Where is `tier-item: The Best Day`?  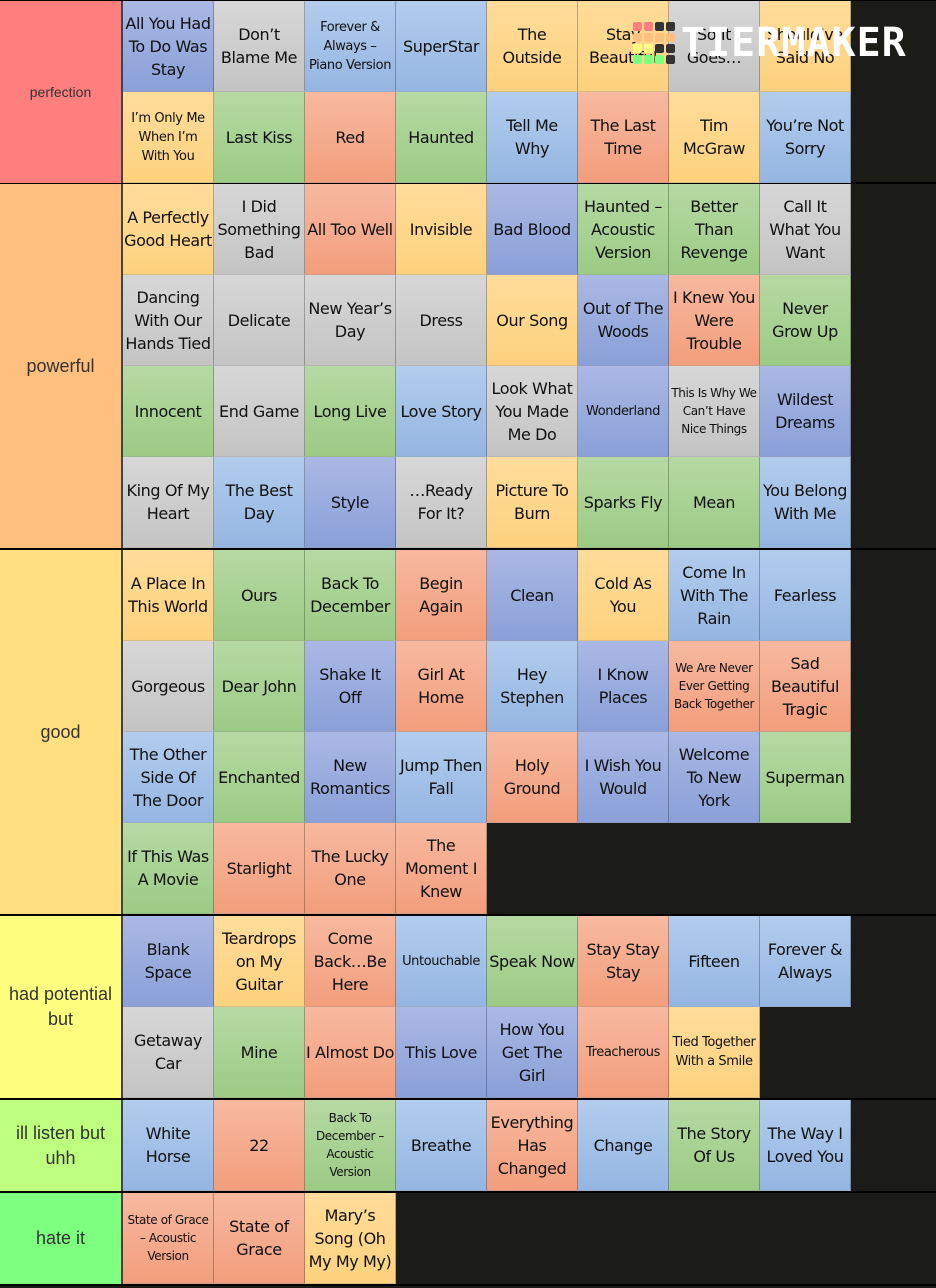 tier-item: The Best Day is located at coordinates (259, 502).